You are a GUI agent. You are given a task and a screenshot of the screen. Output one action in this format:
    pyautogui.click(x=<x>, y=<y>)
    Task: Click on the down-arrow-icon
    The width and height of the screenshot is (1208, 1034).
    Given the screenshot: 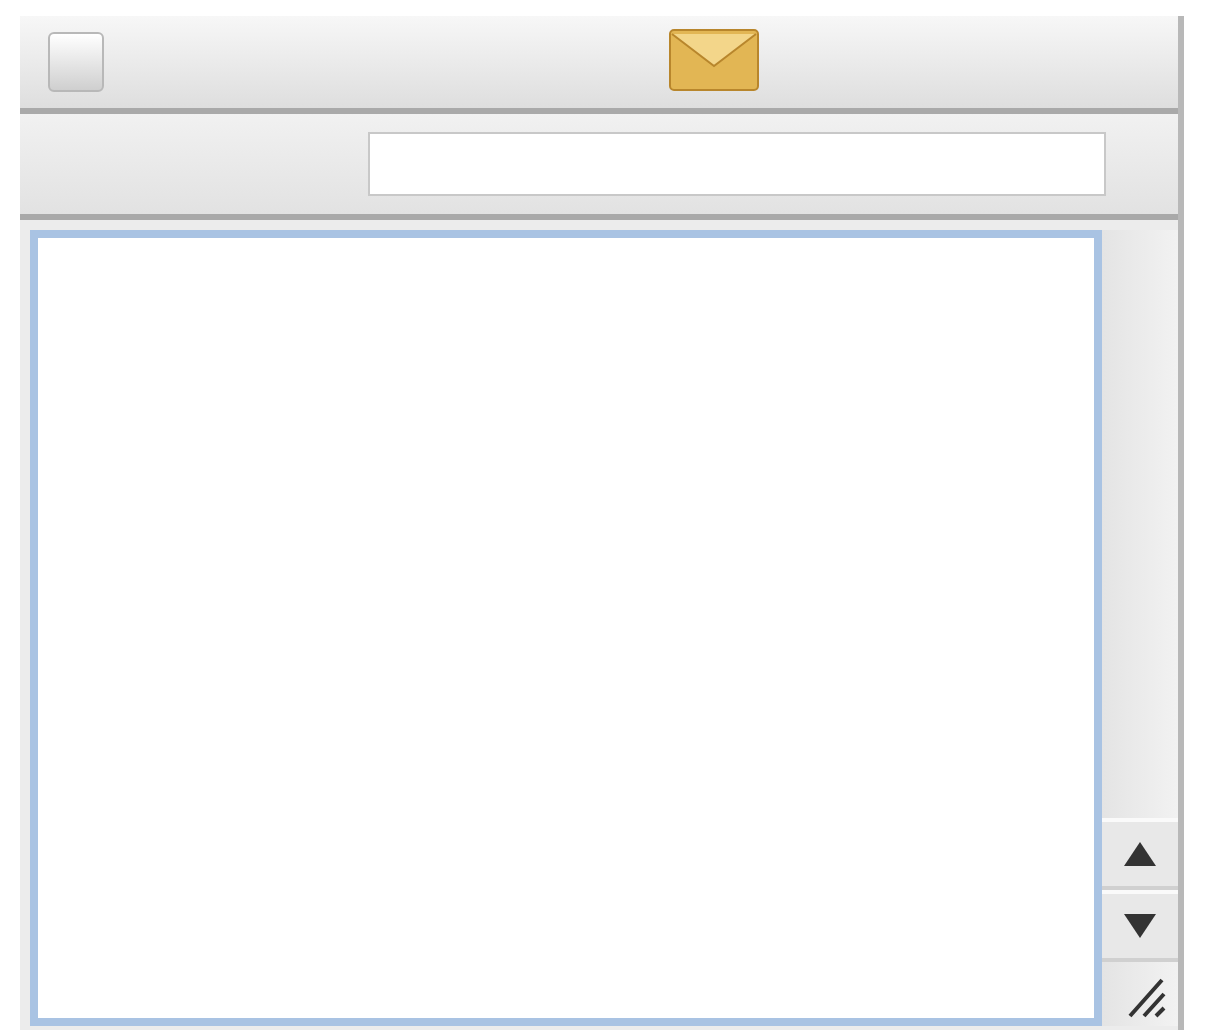 What is the action you would take?
    pyautogui.click(x=1140, y=926)
    